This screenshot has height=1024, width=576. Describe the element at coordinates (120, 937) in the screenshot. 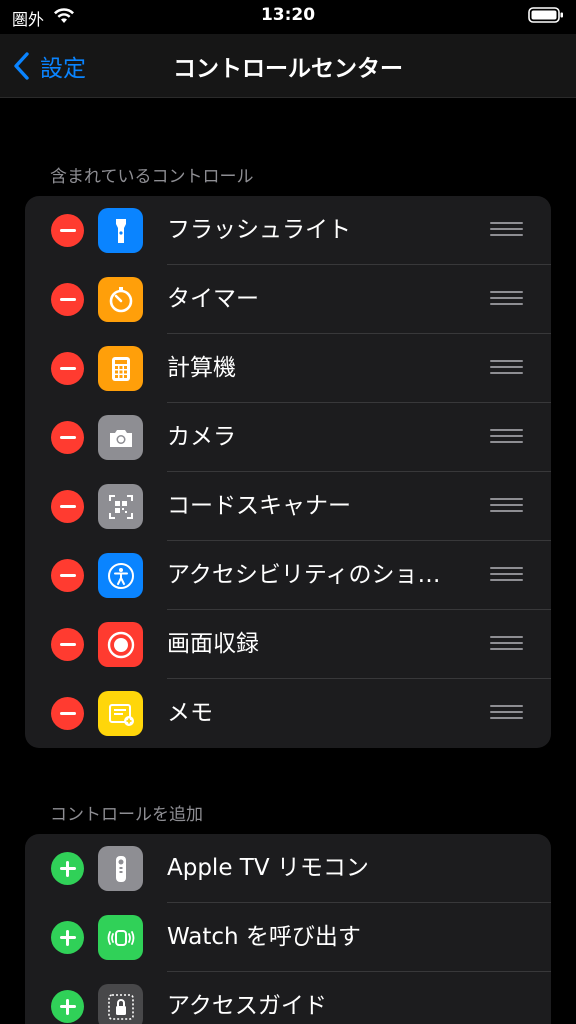

I see `watch-ping-icon` at that location.